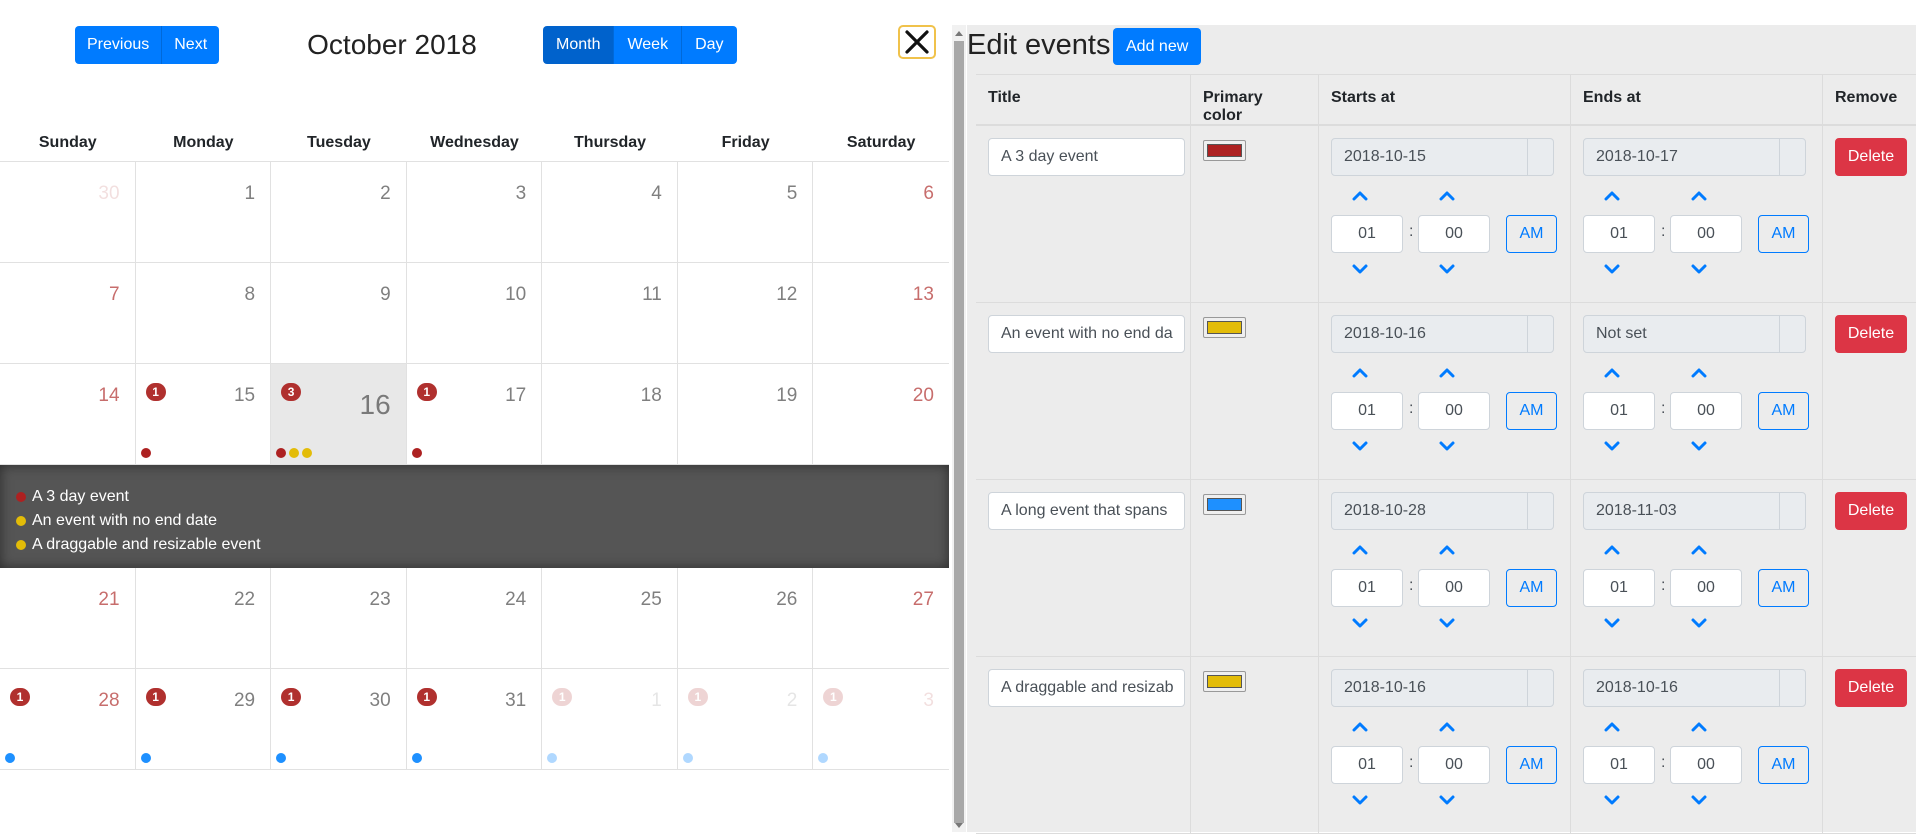 The image size is (1916, 834). I want to click on day-cell: 25, so click(610, 618).